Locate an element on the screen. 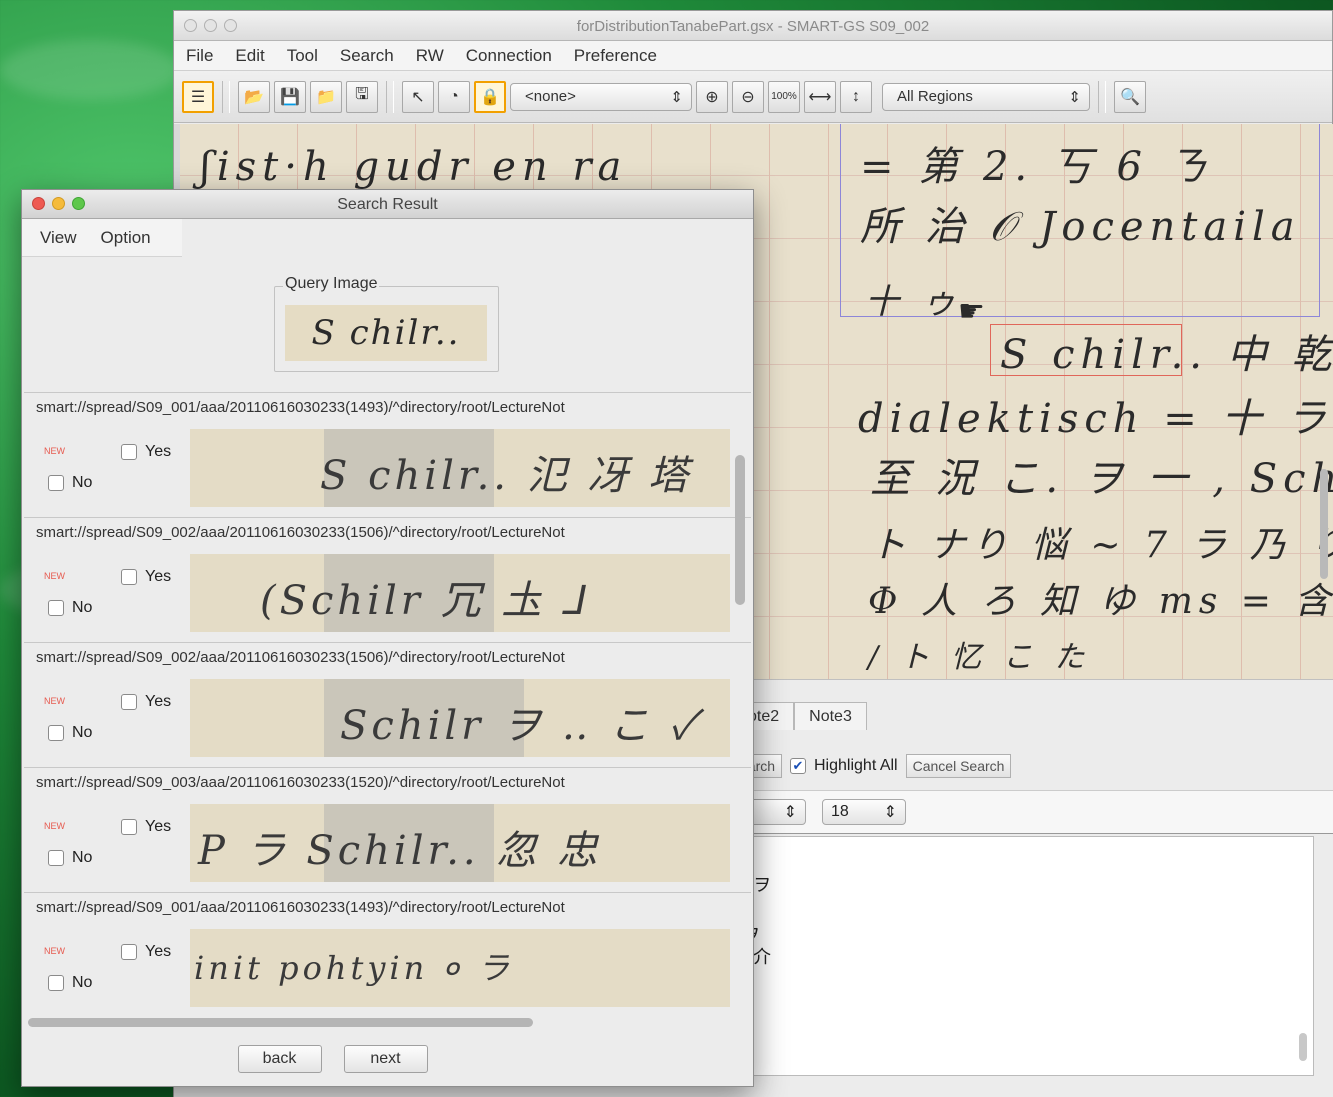  result-image: (Schilr 冗 圡 ⅃ is located at coordinates (460, 593).